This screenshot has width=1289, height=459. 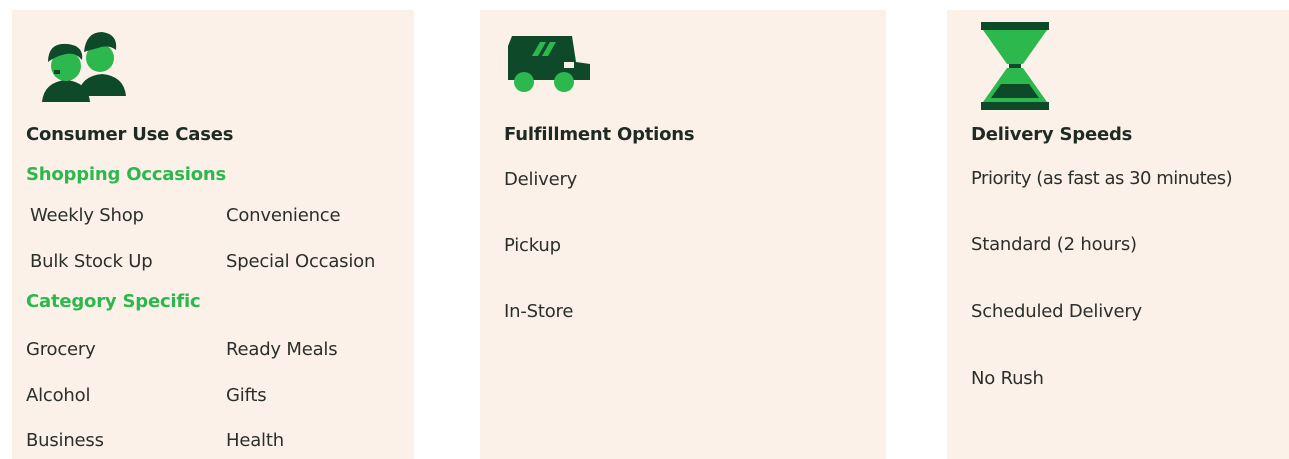 What do you see at coordinates (301, 261) in the screenshot?
I see `occasion-special-occasion: Special Occasion` at bounding box center [301, 261].